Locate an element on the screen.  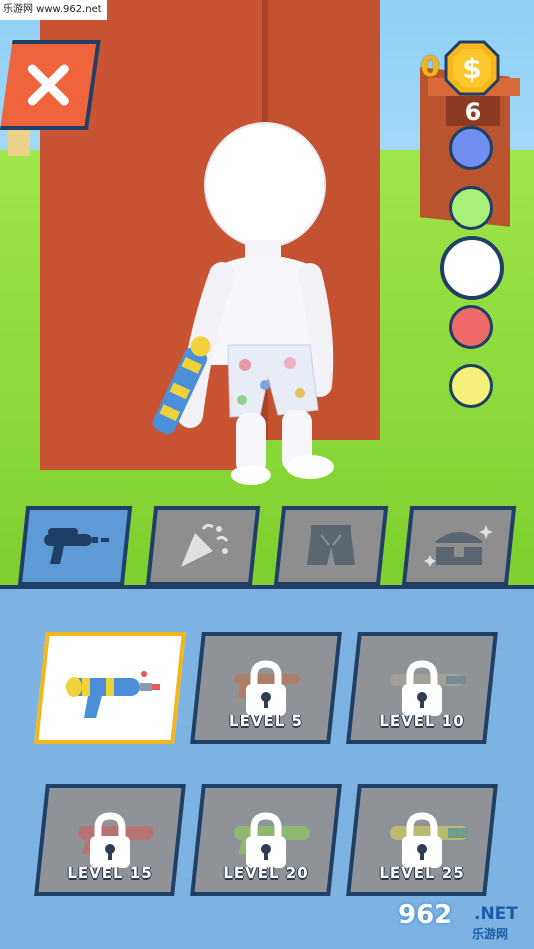
close-button is located at coordinates (50, 85).